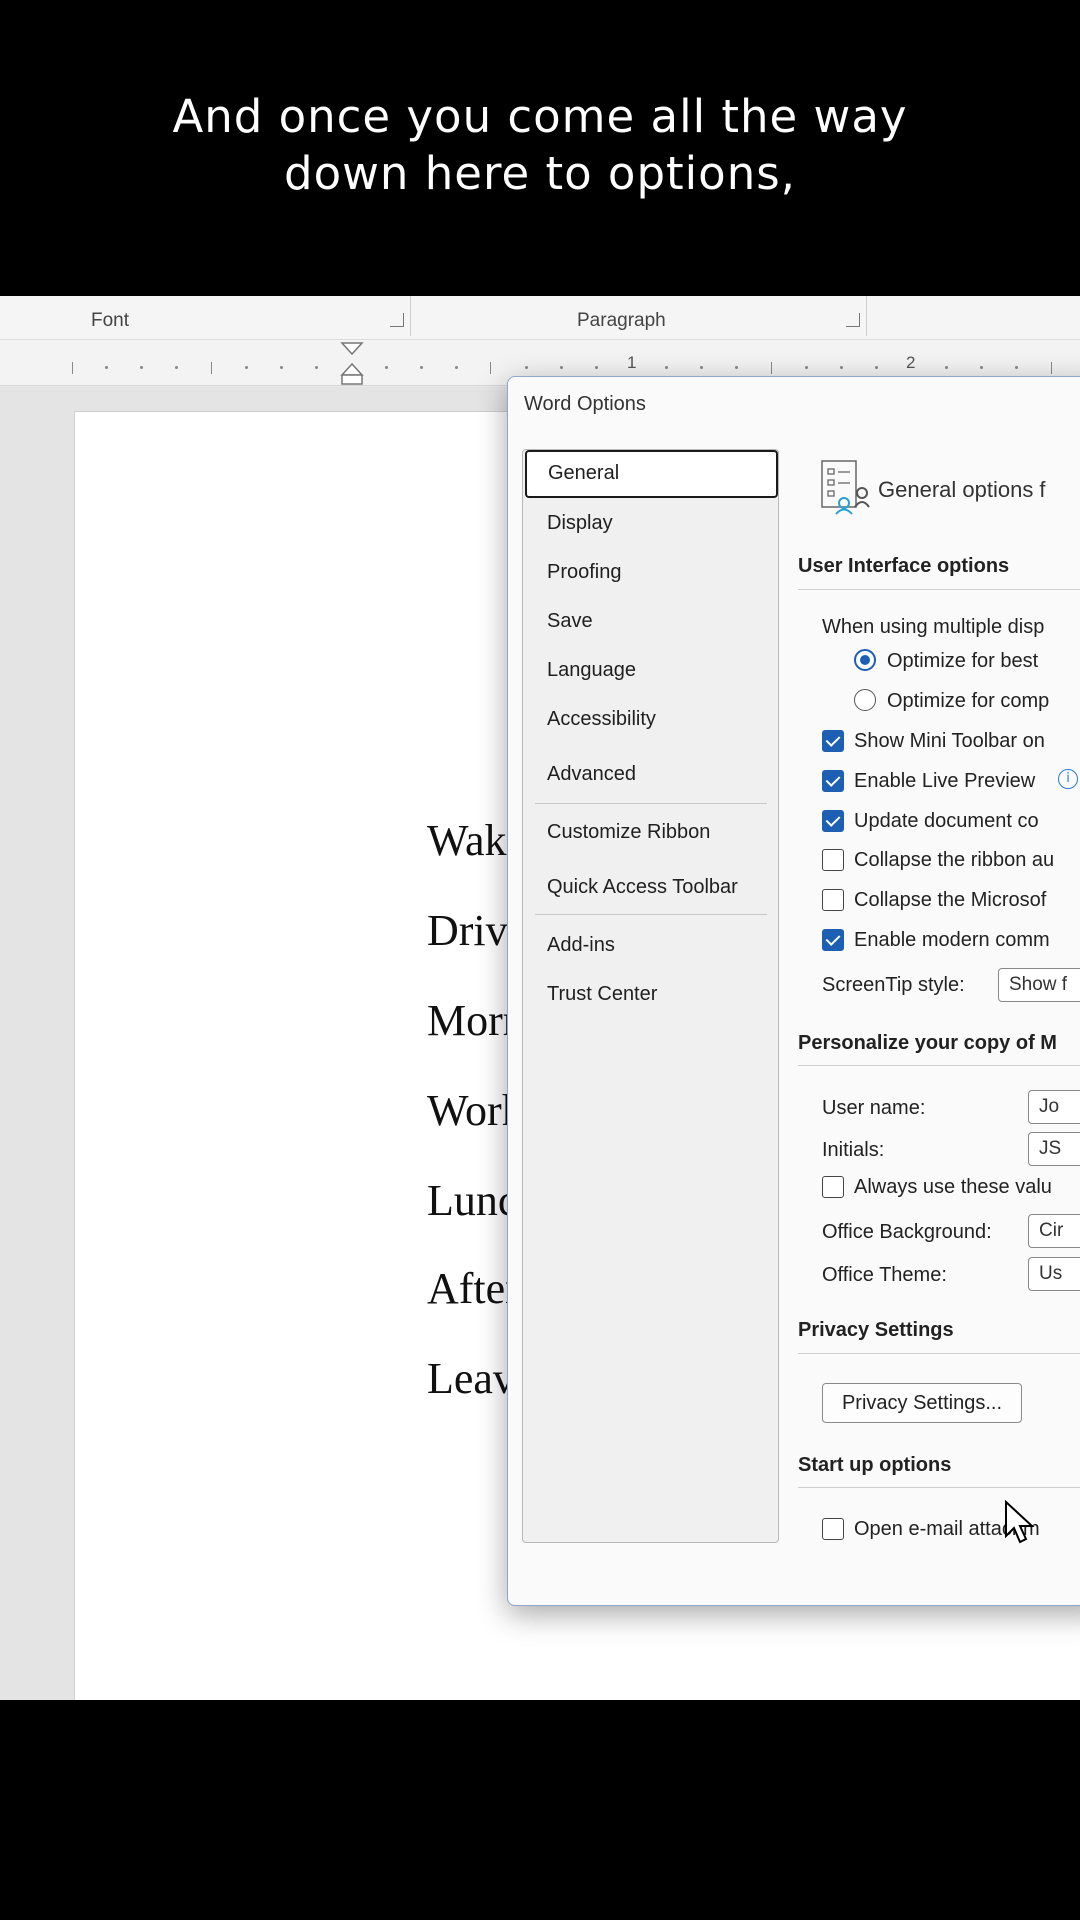 The height and width of the screenshot is (1920, 1080). I want to click on optimize-compat-label: Optimize for comp, so click(968, 701).